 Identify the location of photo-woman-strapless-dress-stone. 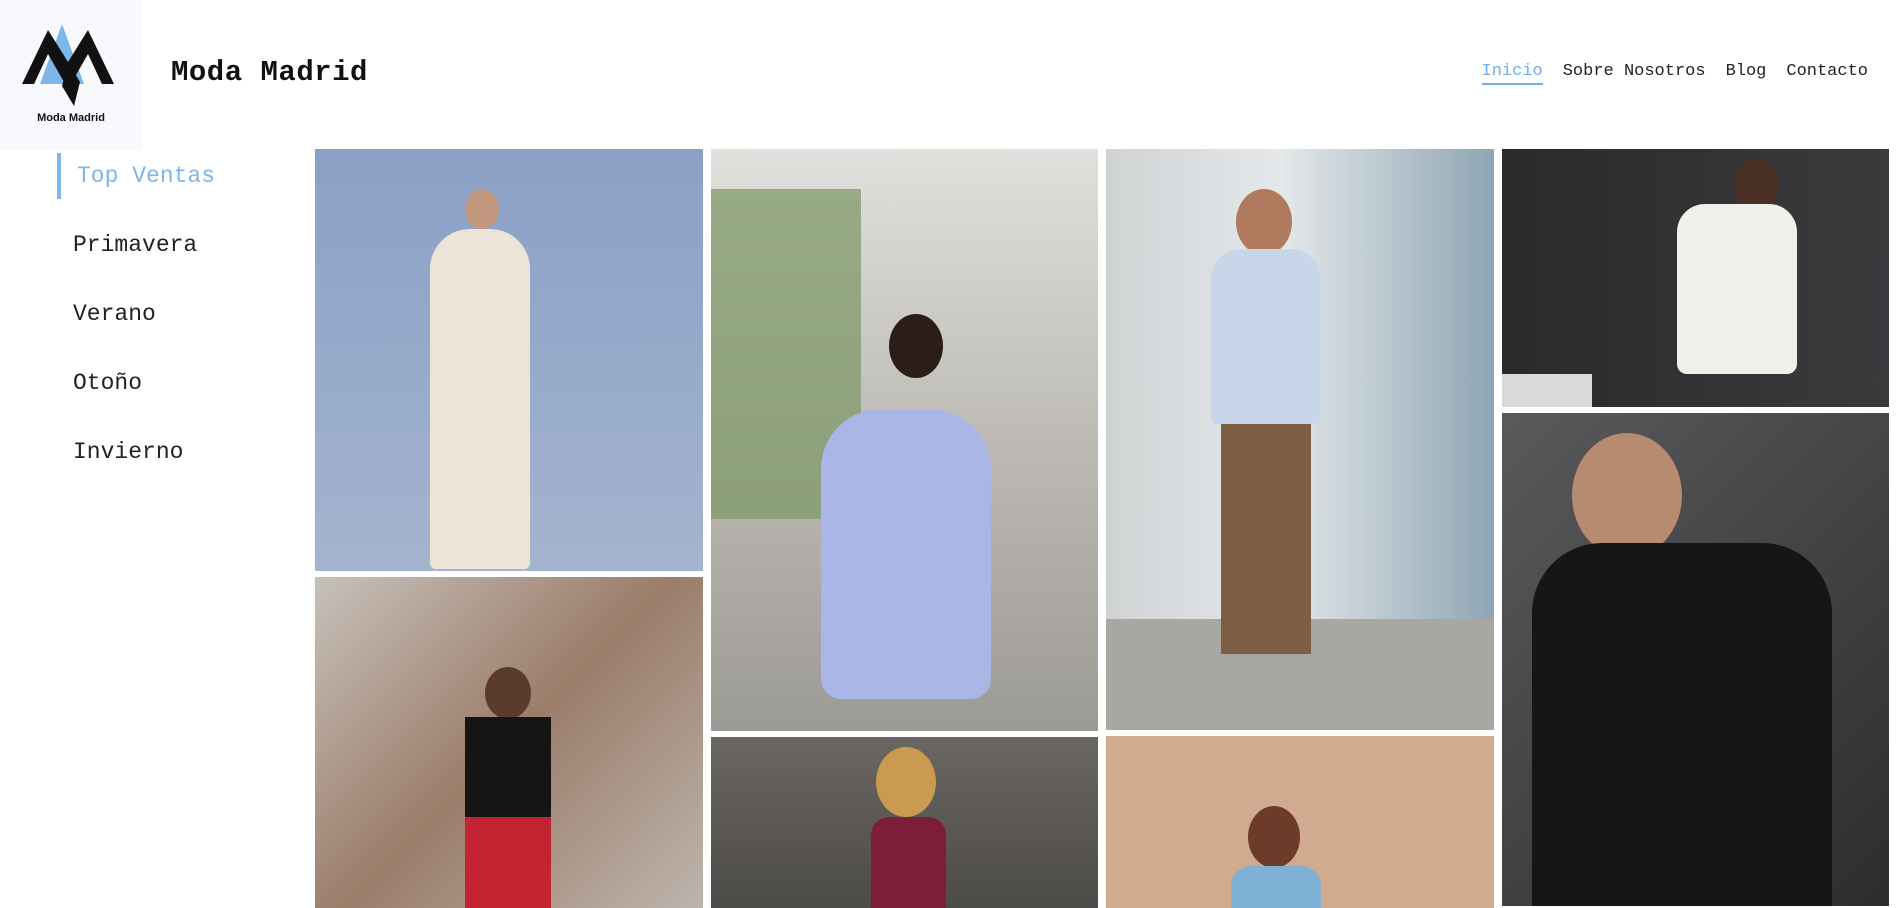
(904, 822).